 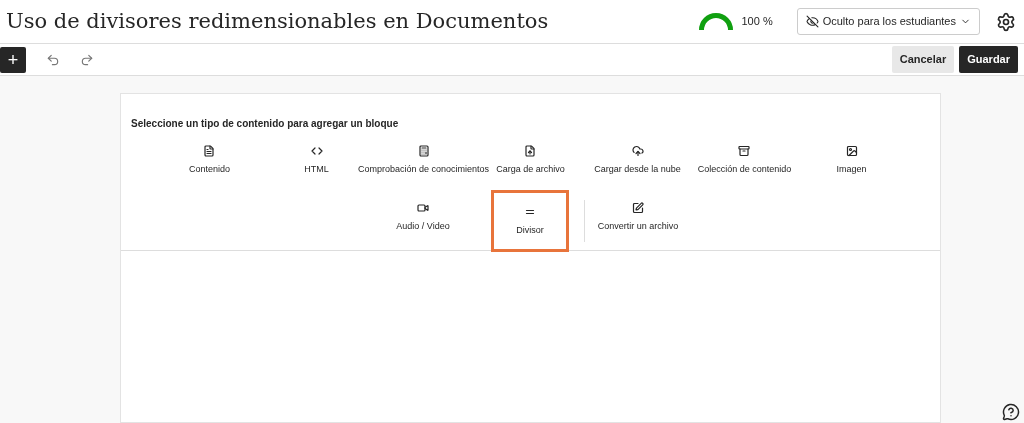 I want to click on undo-icon, so click(x=53, y=59).